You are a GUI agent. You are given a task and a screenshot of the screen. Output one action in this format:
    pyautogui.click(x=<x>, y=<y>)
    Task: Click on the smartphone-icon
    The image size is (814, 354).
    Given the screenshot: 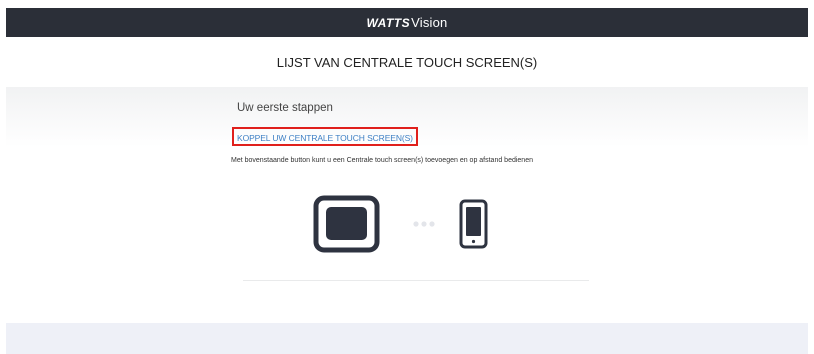 What is the action you would take?
    pyautogui.click(x=473, y=224)
    